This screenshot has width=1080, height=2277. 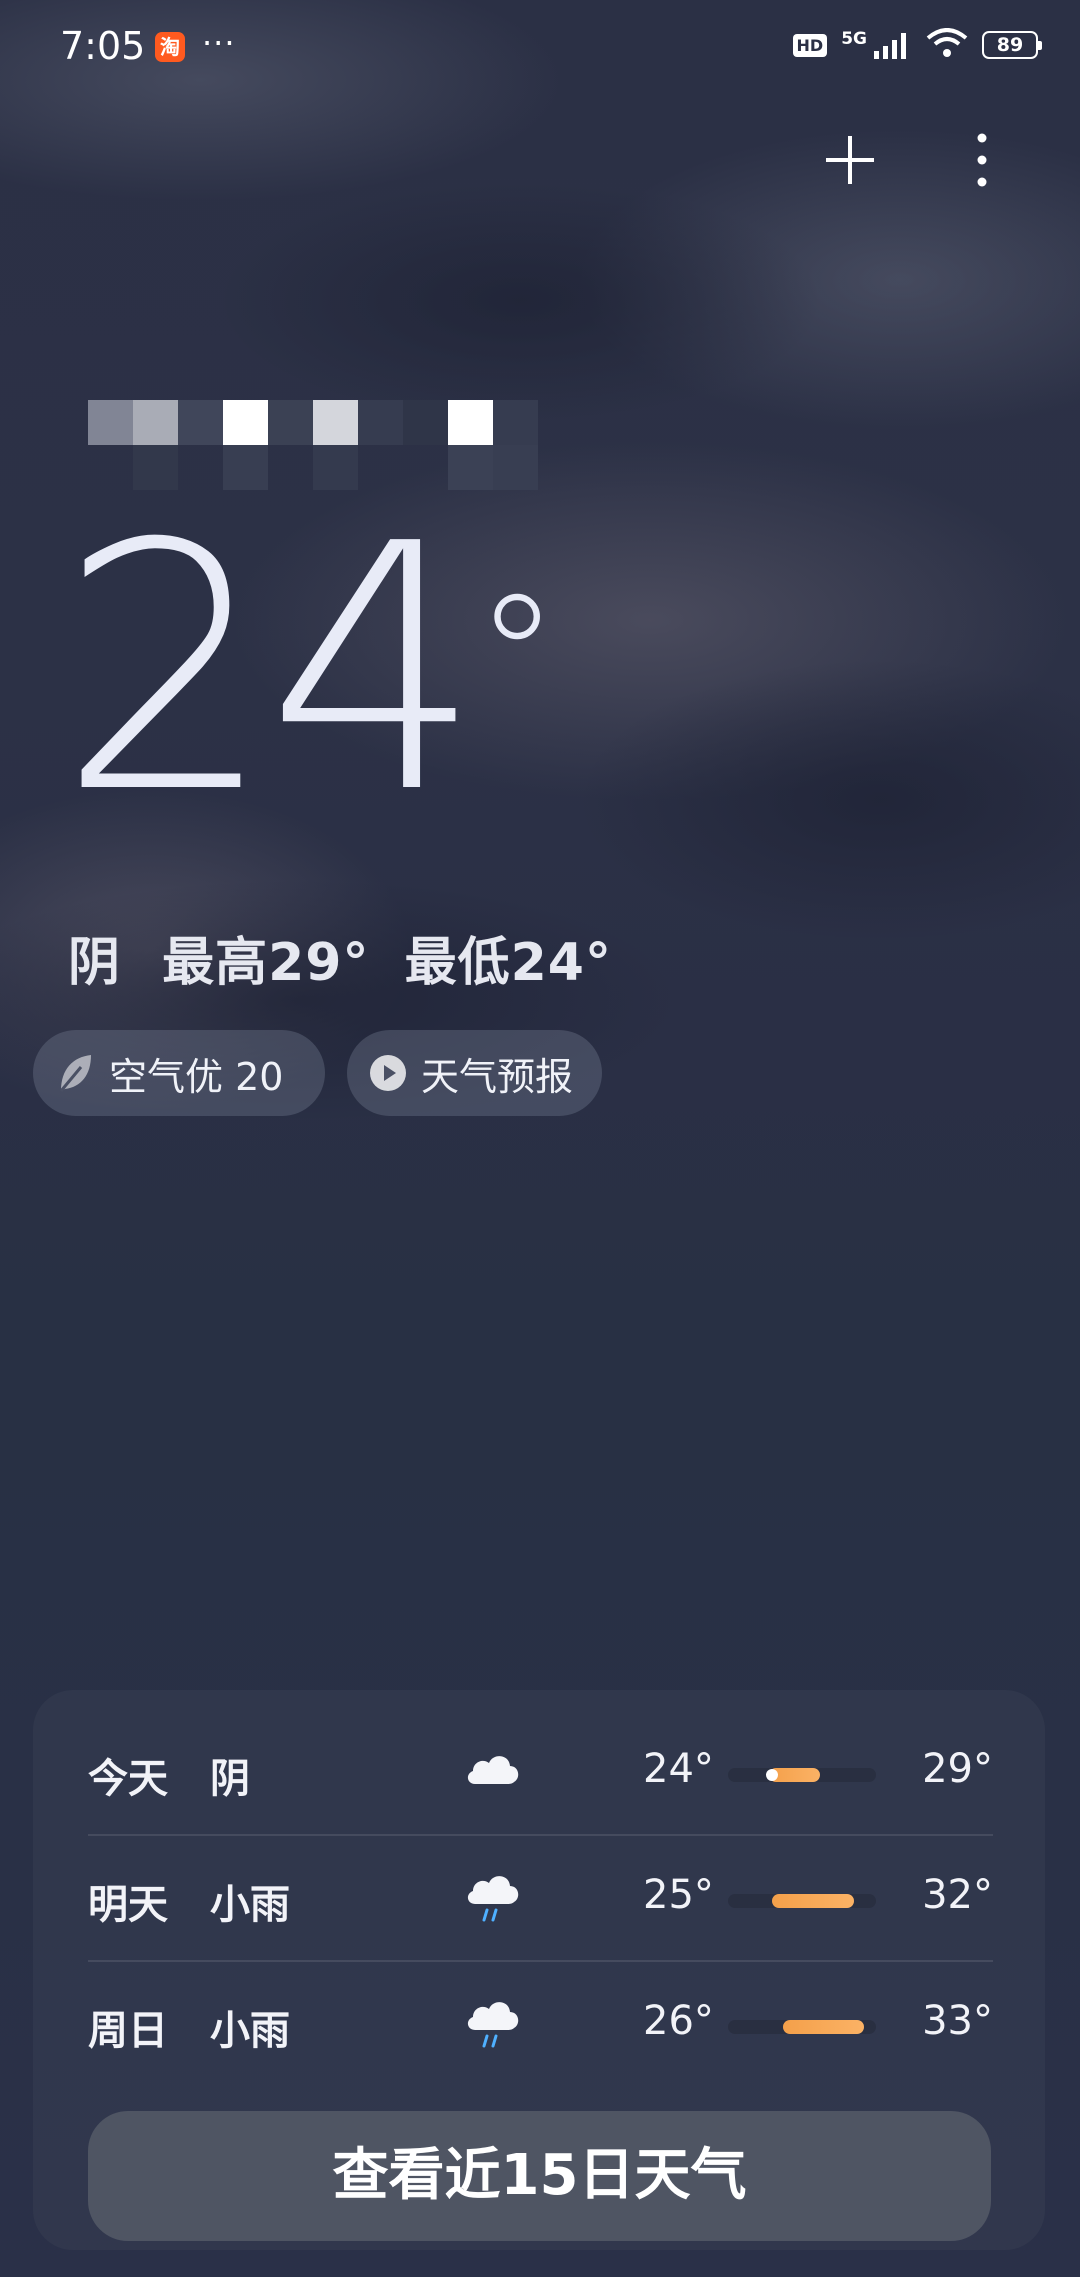 What do you see at coordinates (219, 43) in the screenshot?
I see `more-notifications-indicator: ···` at bounding box center [219, 43].